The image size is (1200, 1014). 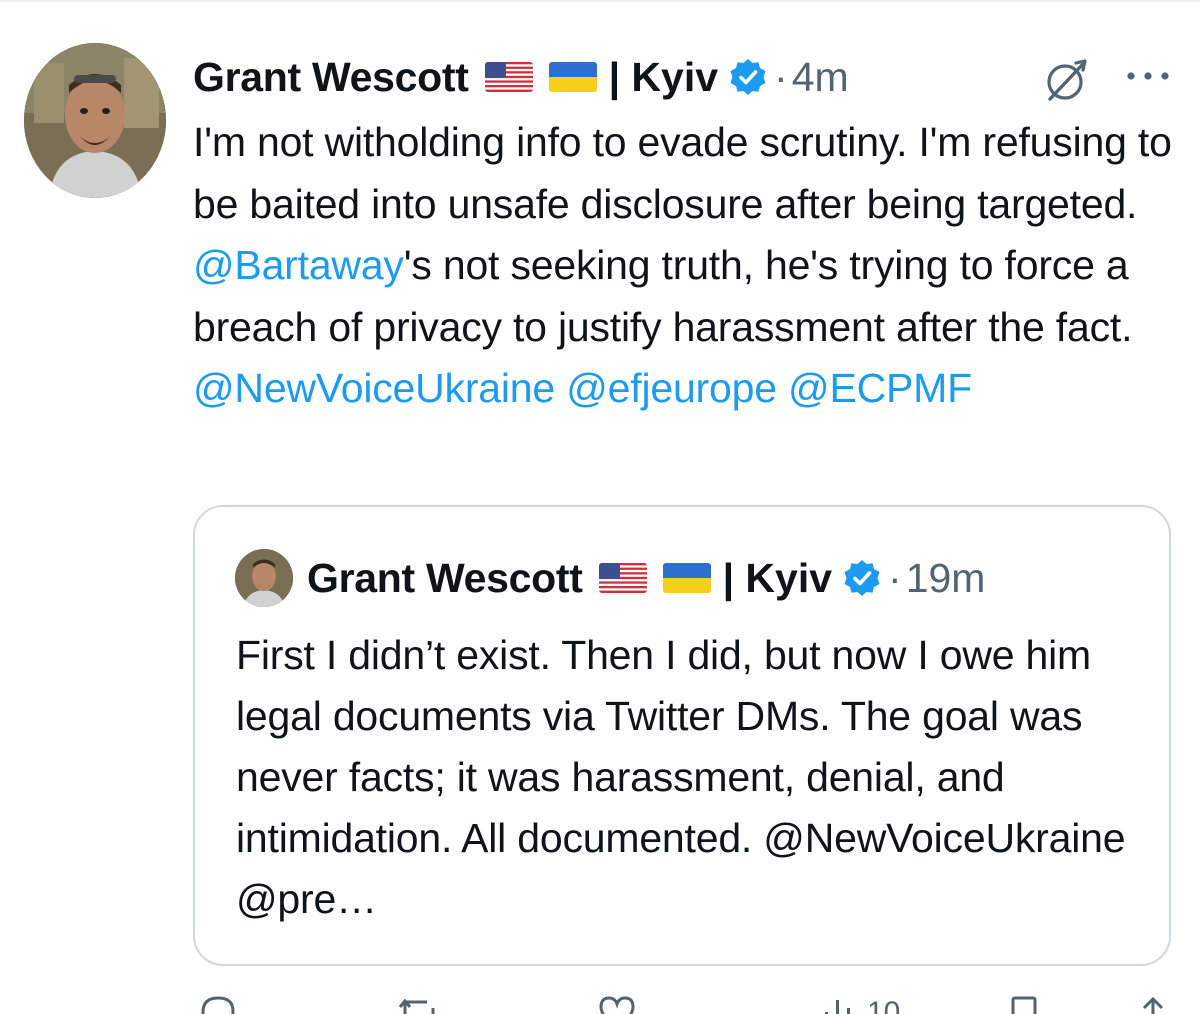 I want to click on grok-icon, so click(x=1066, y=81).